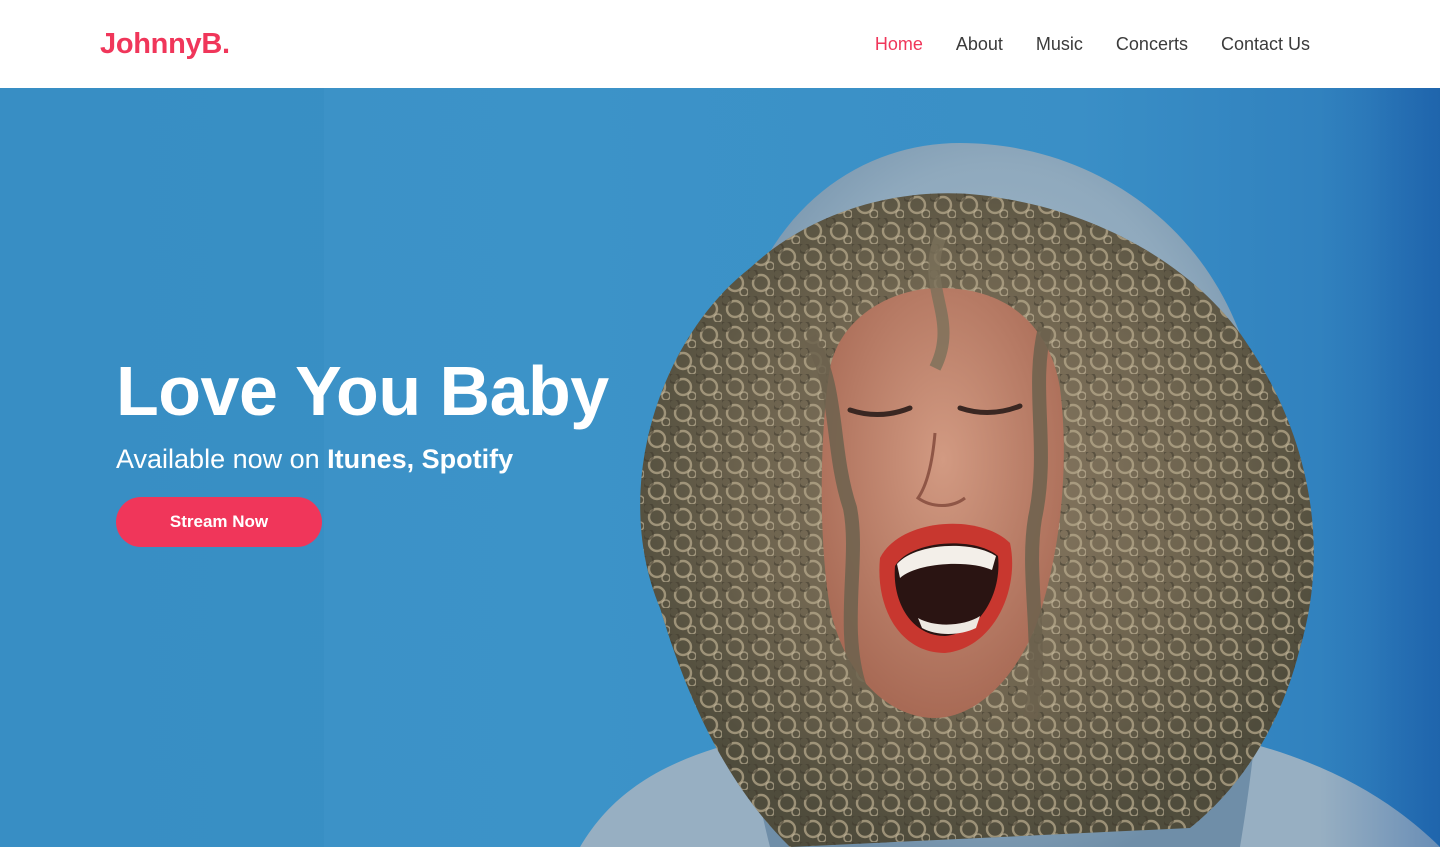  What do you see at coordinates (979, 44) in the screenshot?
I see `nav-item-about: About` at bounding box center [979, 44].